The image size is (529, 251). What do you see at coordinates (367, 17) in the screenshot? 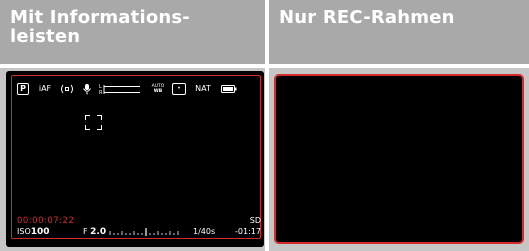
I see `header-line-1: Nur REC-Rahmen` at bounding box center [367, 17].